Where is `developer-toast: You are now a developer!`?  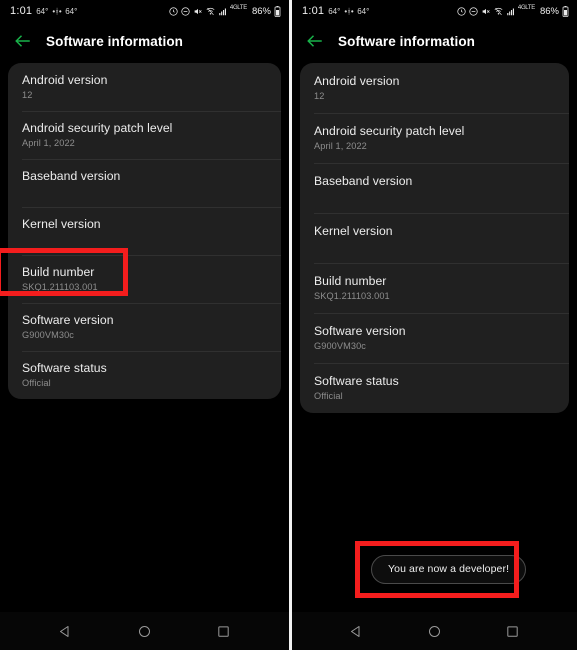
developer-toast: You are now a developer! is located at coordinates (449, 569).